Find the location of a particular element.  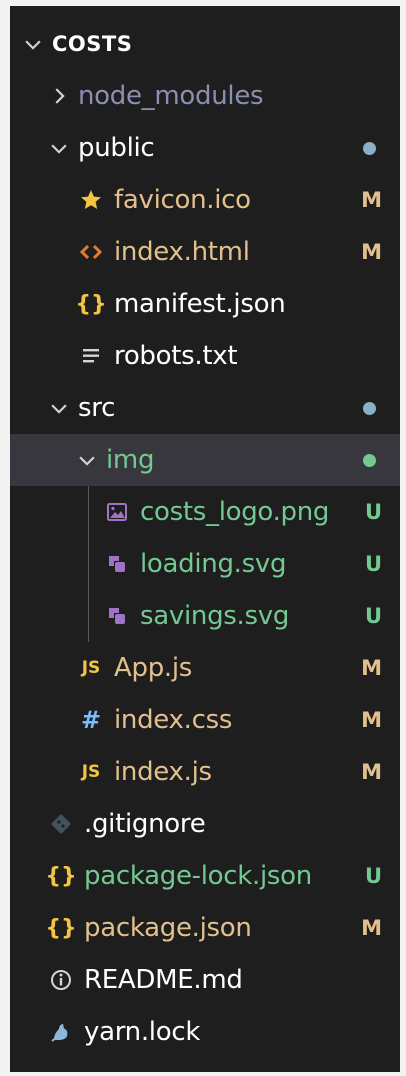

tree-item-app-js: JS App.js M is located at coordinates (205, 668).